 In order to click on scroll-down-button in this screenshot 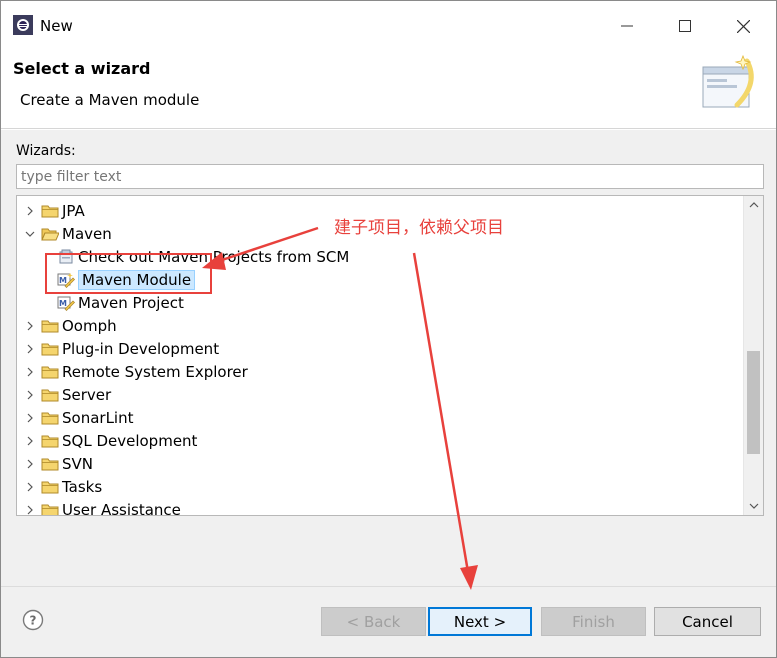, I will do `click(753, 506)`.